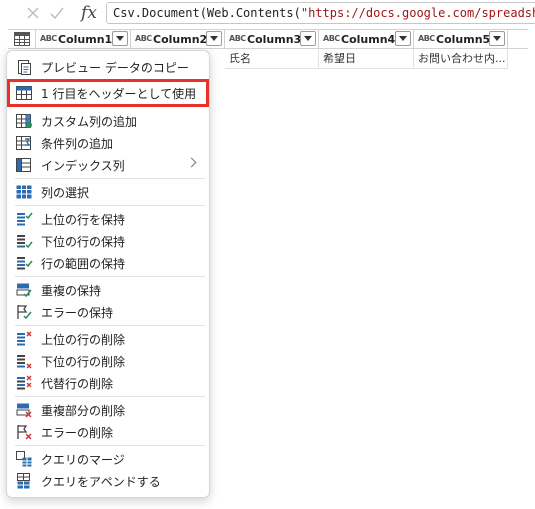 This screenshot has width=535, height=509. I want to click on menu-item-append-queries: クエリをアペンドする, so click(108, 481).